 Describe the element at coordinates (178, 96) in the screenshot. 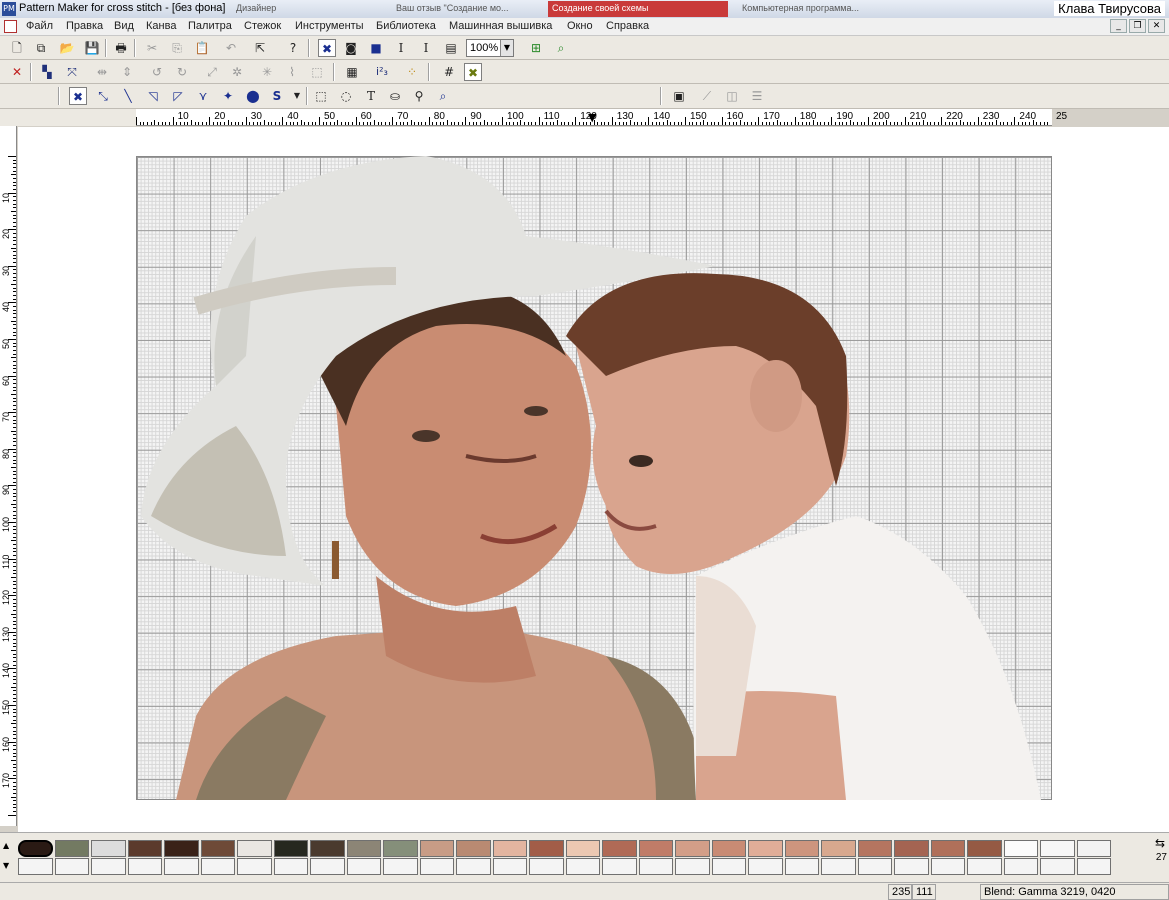

I see `backstitch-icon: ◸` at that location.